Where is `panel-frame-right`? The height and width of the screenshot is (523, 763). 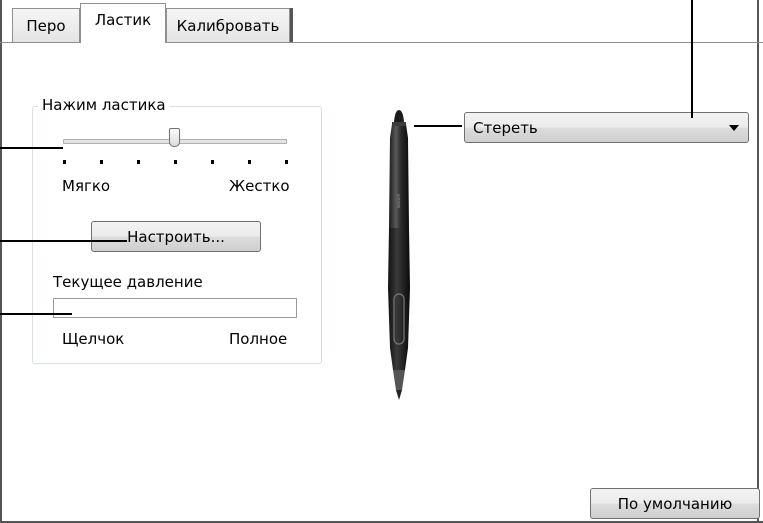
panel-frame-right is located at coordinates (758, 261).